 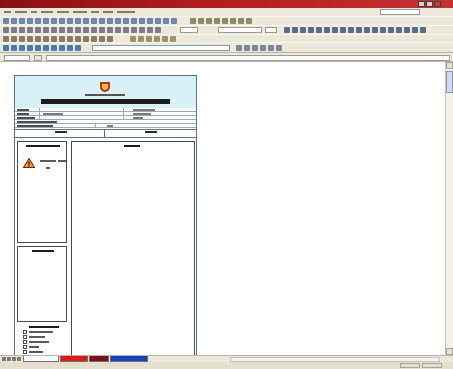 I want to click on maximize-button, so click(x=429, y=4).